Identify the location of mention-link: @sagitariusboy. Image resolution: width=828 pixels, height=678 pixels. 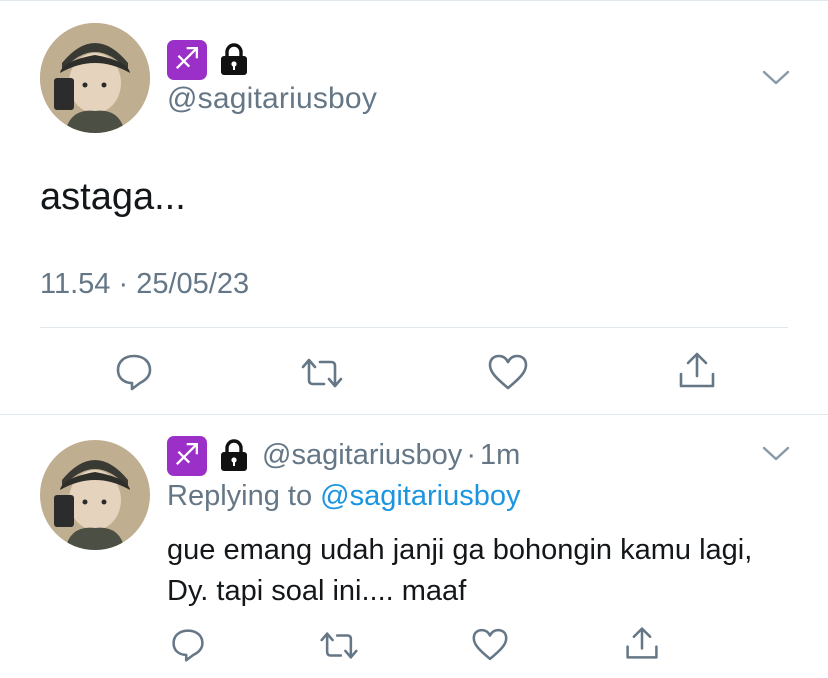
(420, 496).